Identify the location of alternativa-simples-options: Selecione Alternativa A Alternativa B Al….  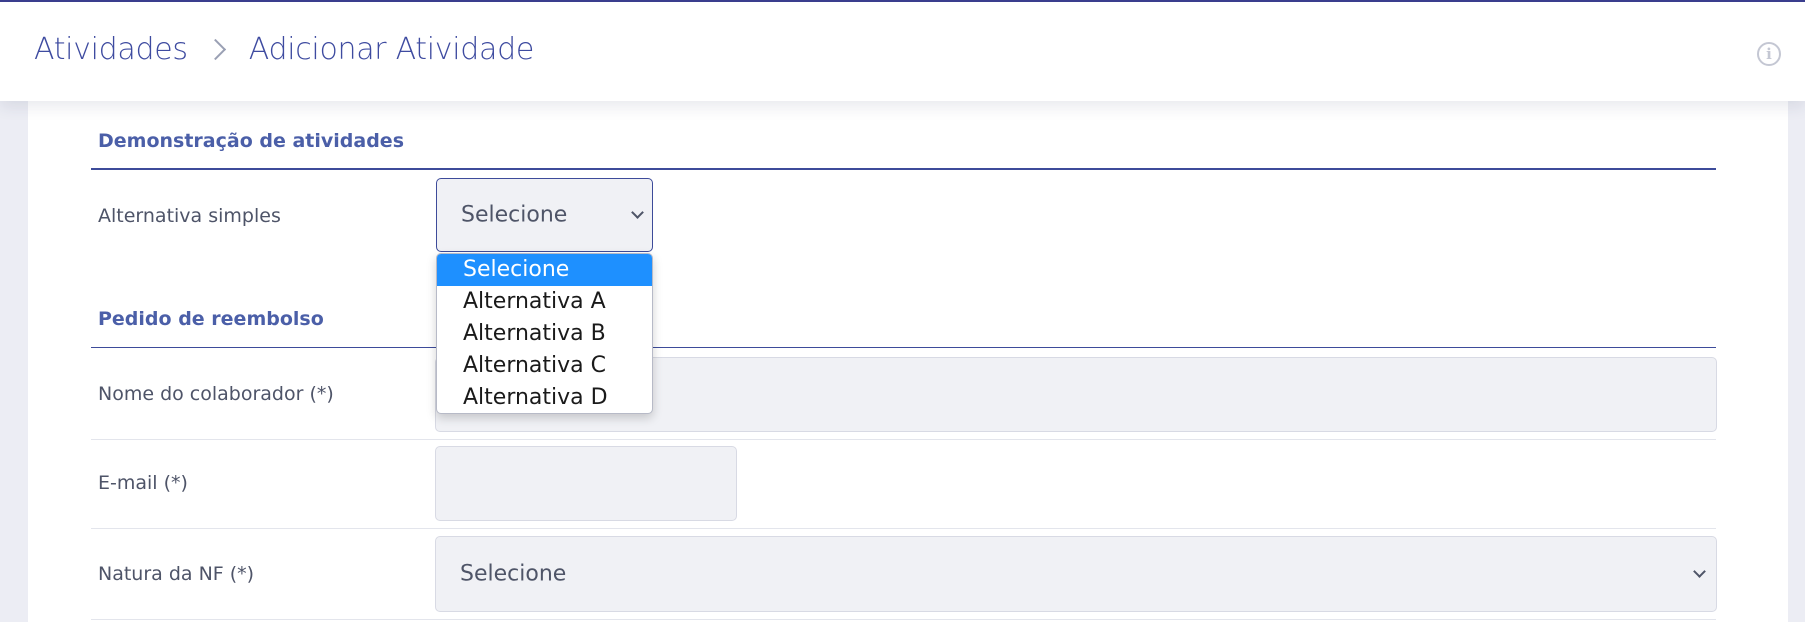
(544, 333).